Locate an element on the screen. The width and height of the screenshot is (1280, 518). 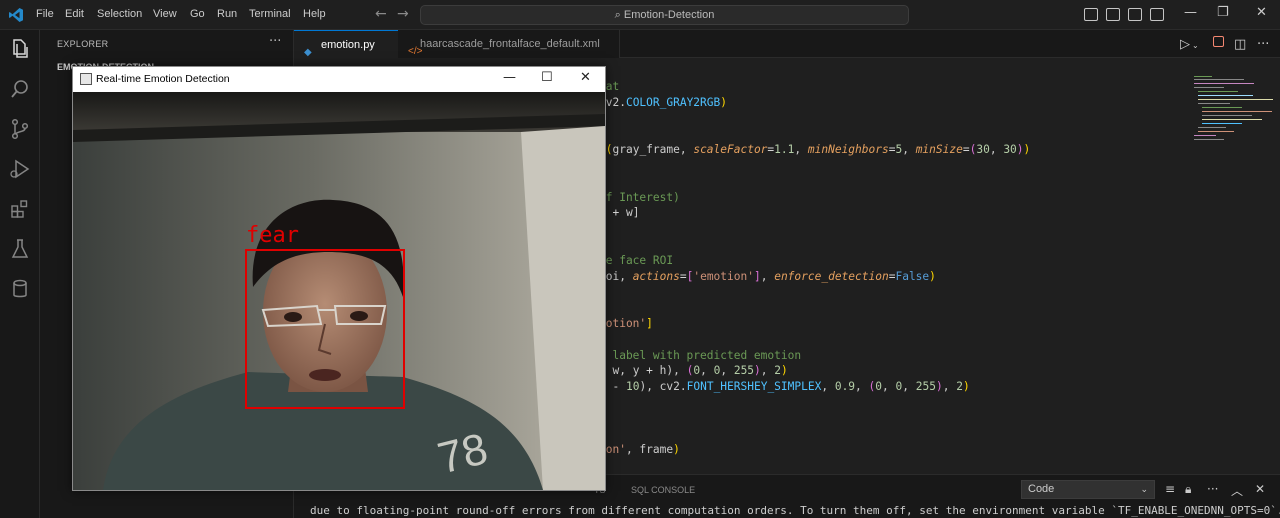
code-token: w, y is located at coordinates (626, 371).